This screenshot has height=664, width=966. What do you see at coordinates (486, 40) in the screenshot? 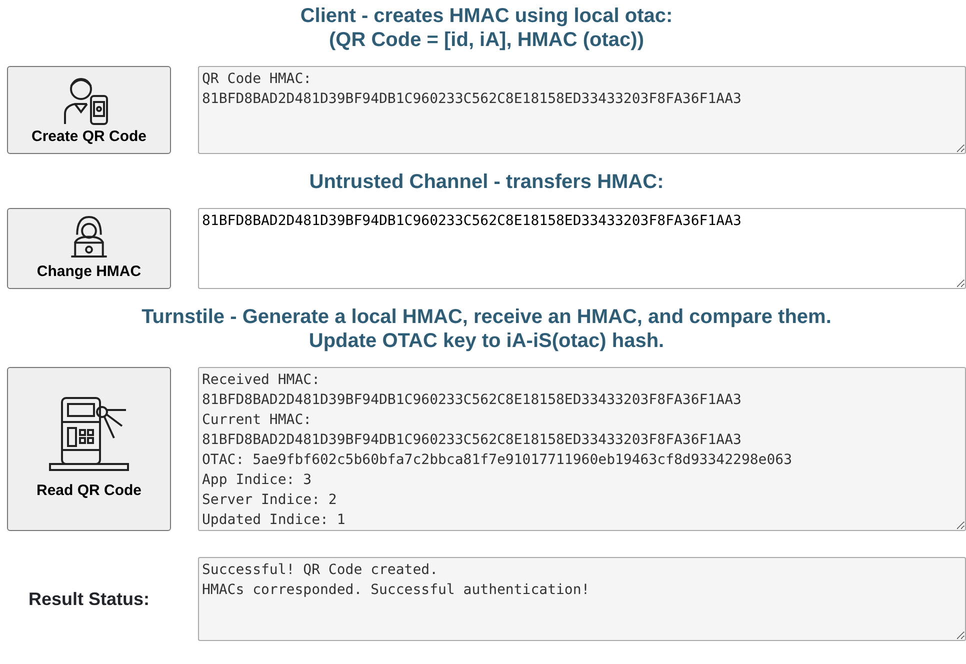
I see `section-heading: (QR Code = [id, iA], HMAC (otac))` at bounding box center [486, 40].